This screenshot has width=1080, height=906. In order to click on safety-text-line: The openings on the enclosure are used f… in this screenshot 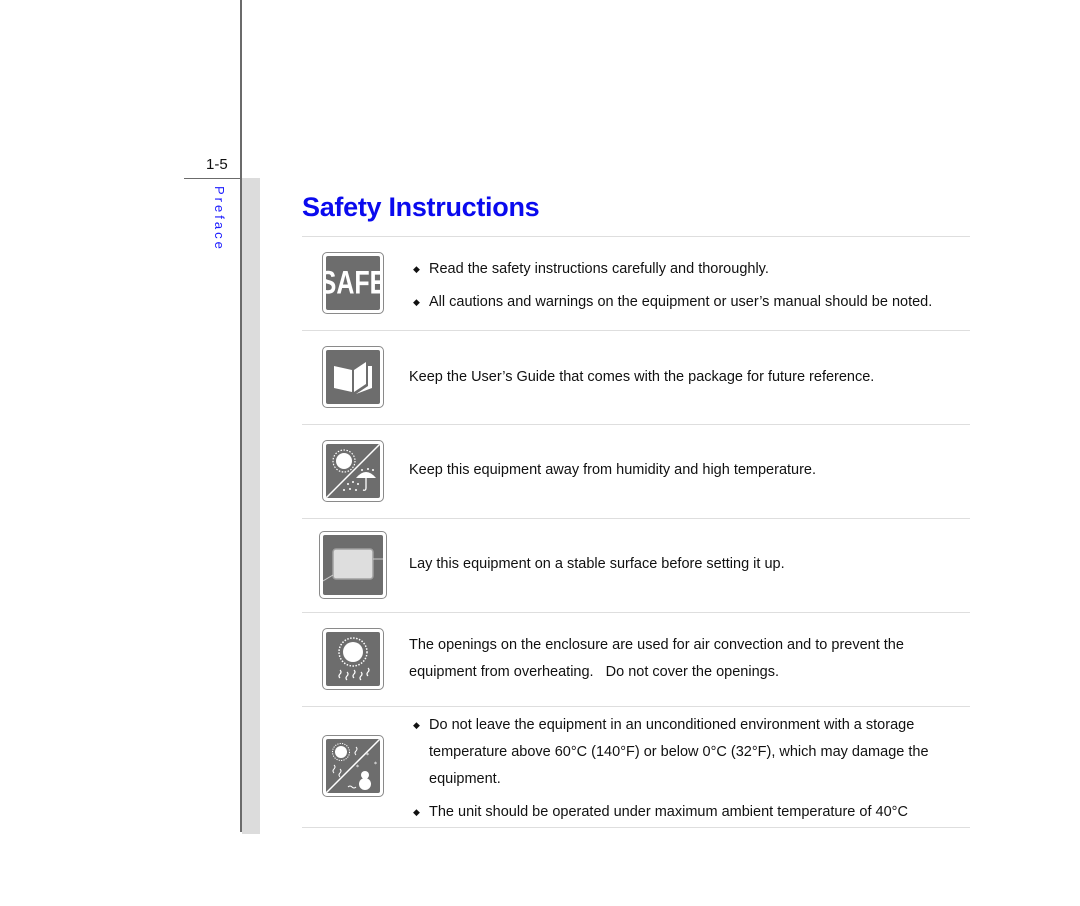, I will do `click(656, 645)`.